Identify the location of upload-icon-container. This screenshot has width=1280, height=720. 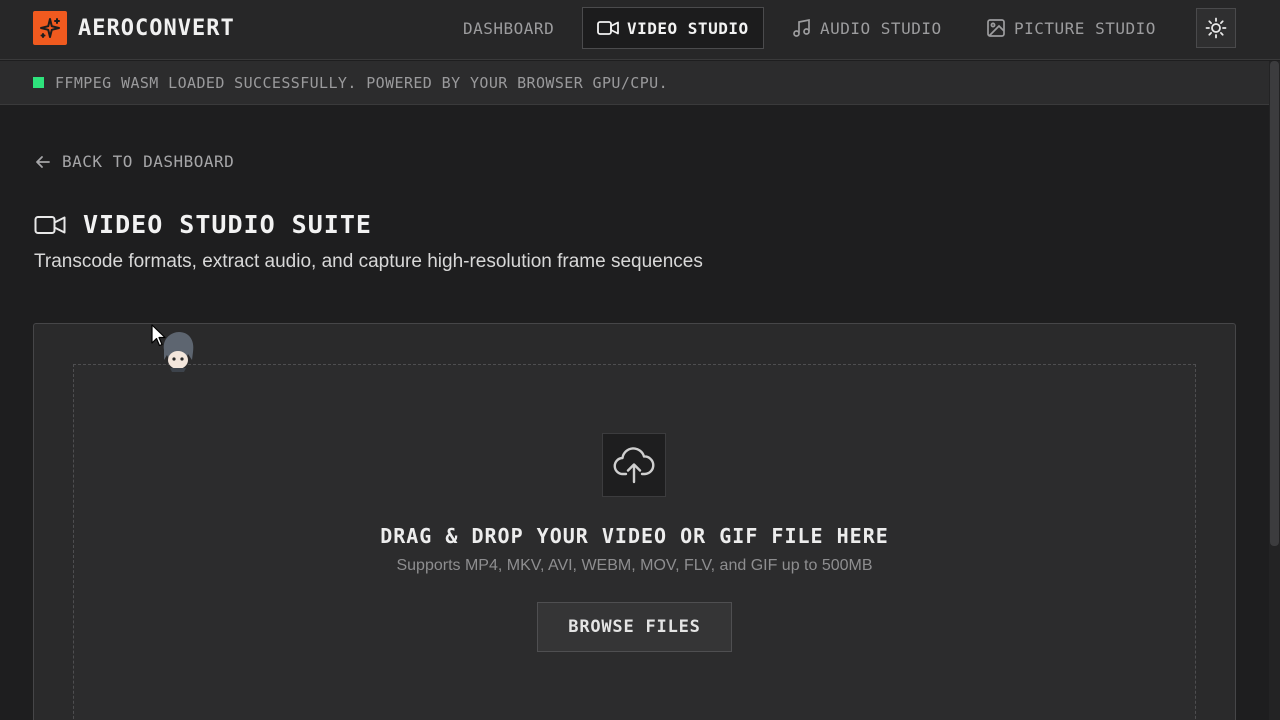
(634, 465).